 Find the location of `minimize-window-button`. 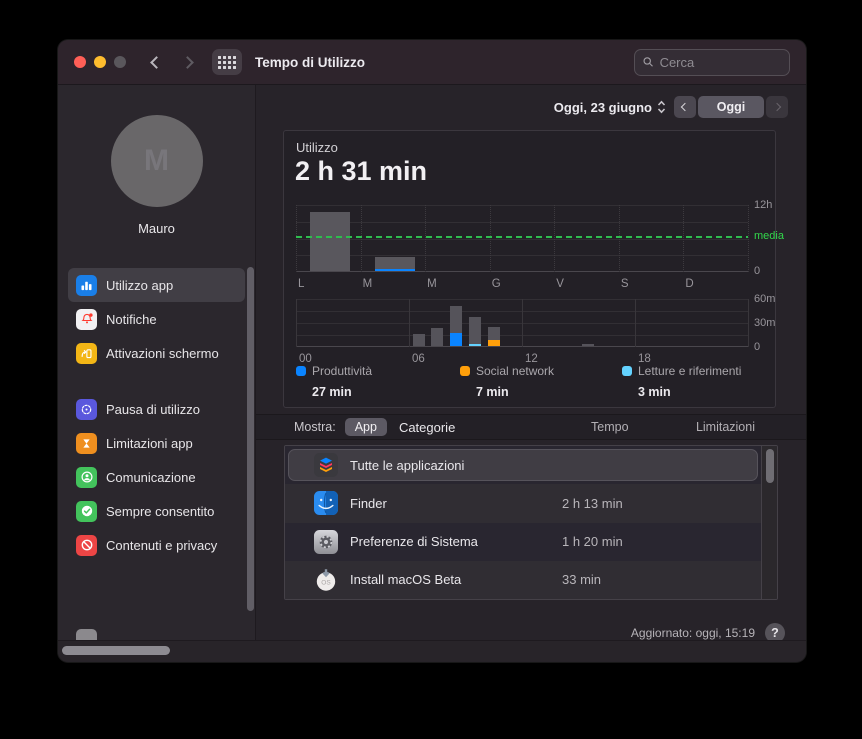

minimize-window-button is located at coordinates (100, 62).